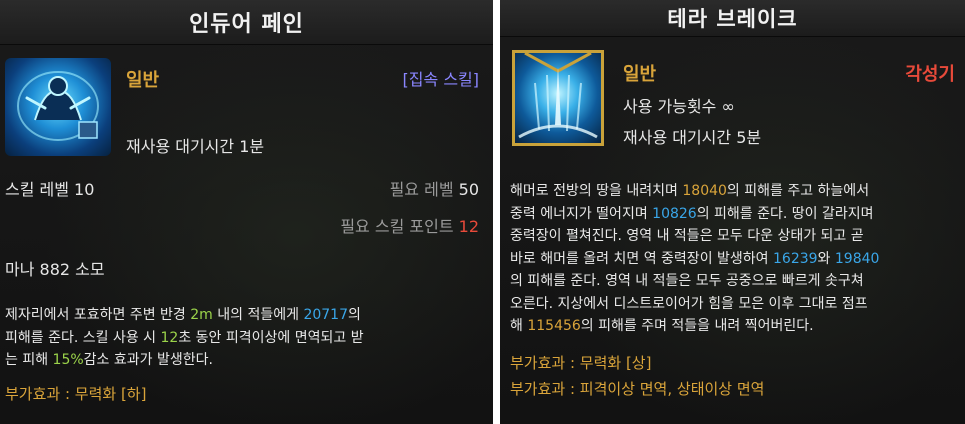 This screenshot has height=424, width=965. What do you see at coordinates (519, 326) in the screenshot?
I see `description-text: 해` at bounding box center [519, 326].